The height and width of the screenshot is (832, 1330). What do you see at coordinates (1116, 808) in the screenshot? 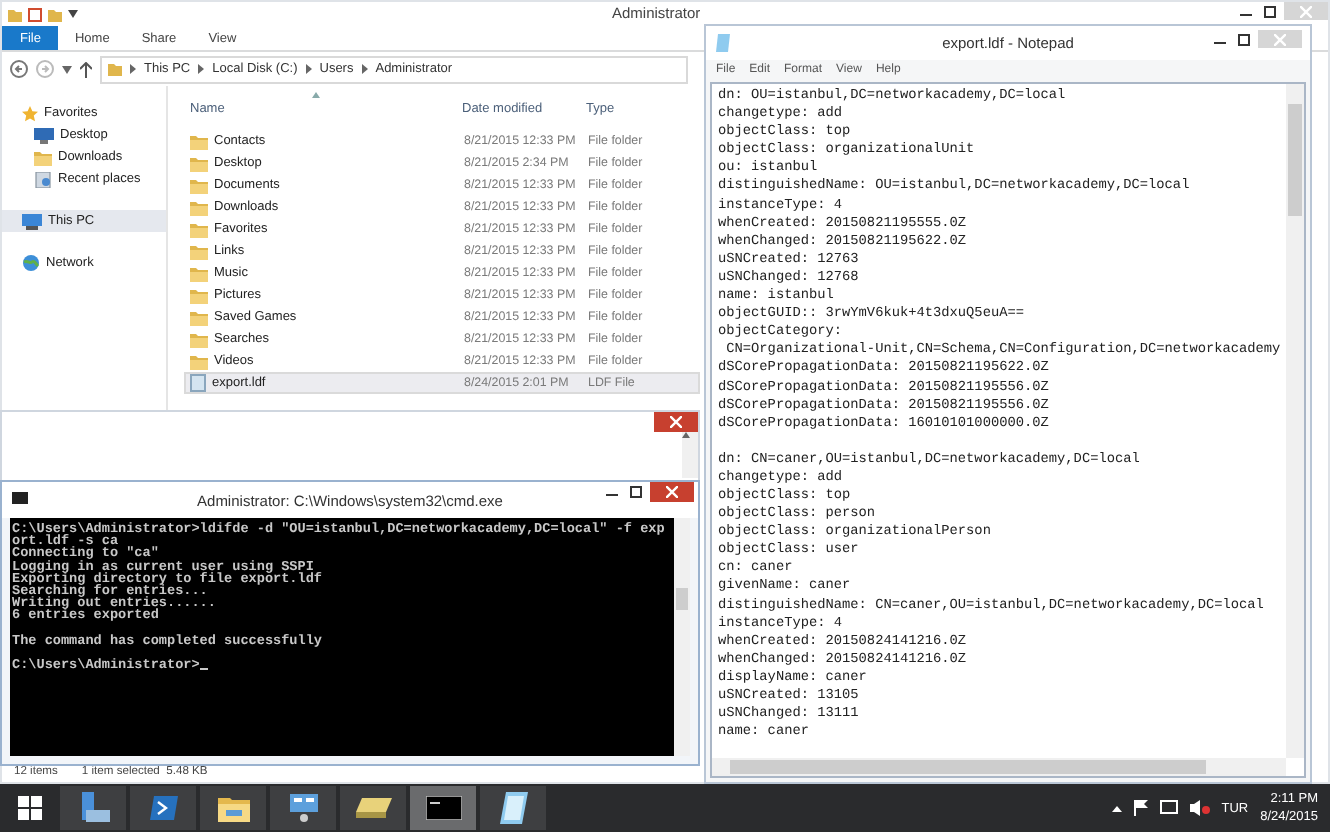
I see `chevron-up-icon` at bounding box center [1116, 808].